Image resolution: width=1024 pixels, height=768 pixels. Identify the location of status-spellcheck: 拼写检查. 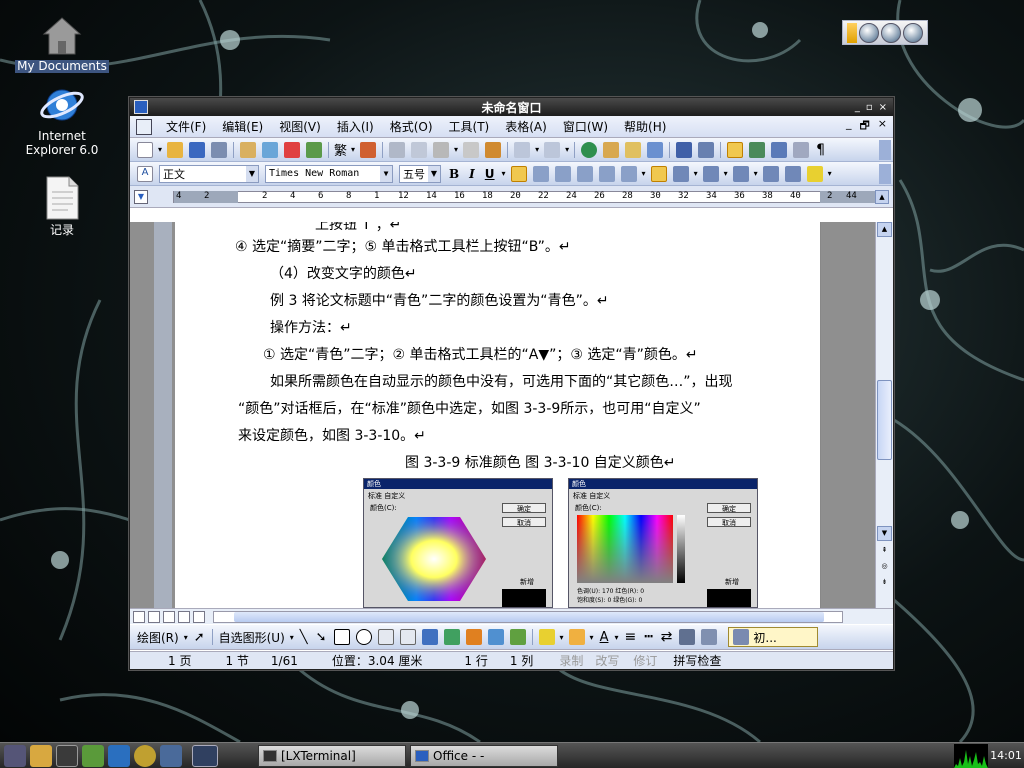
(697, 660).